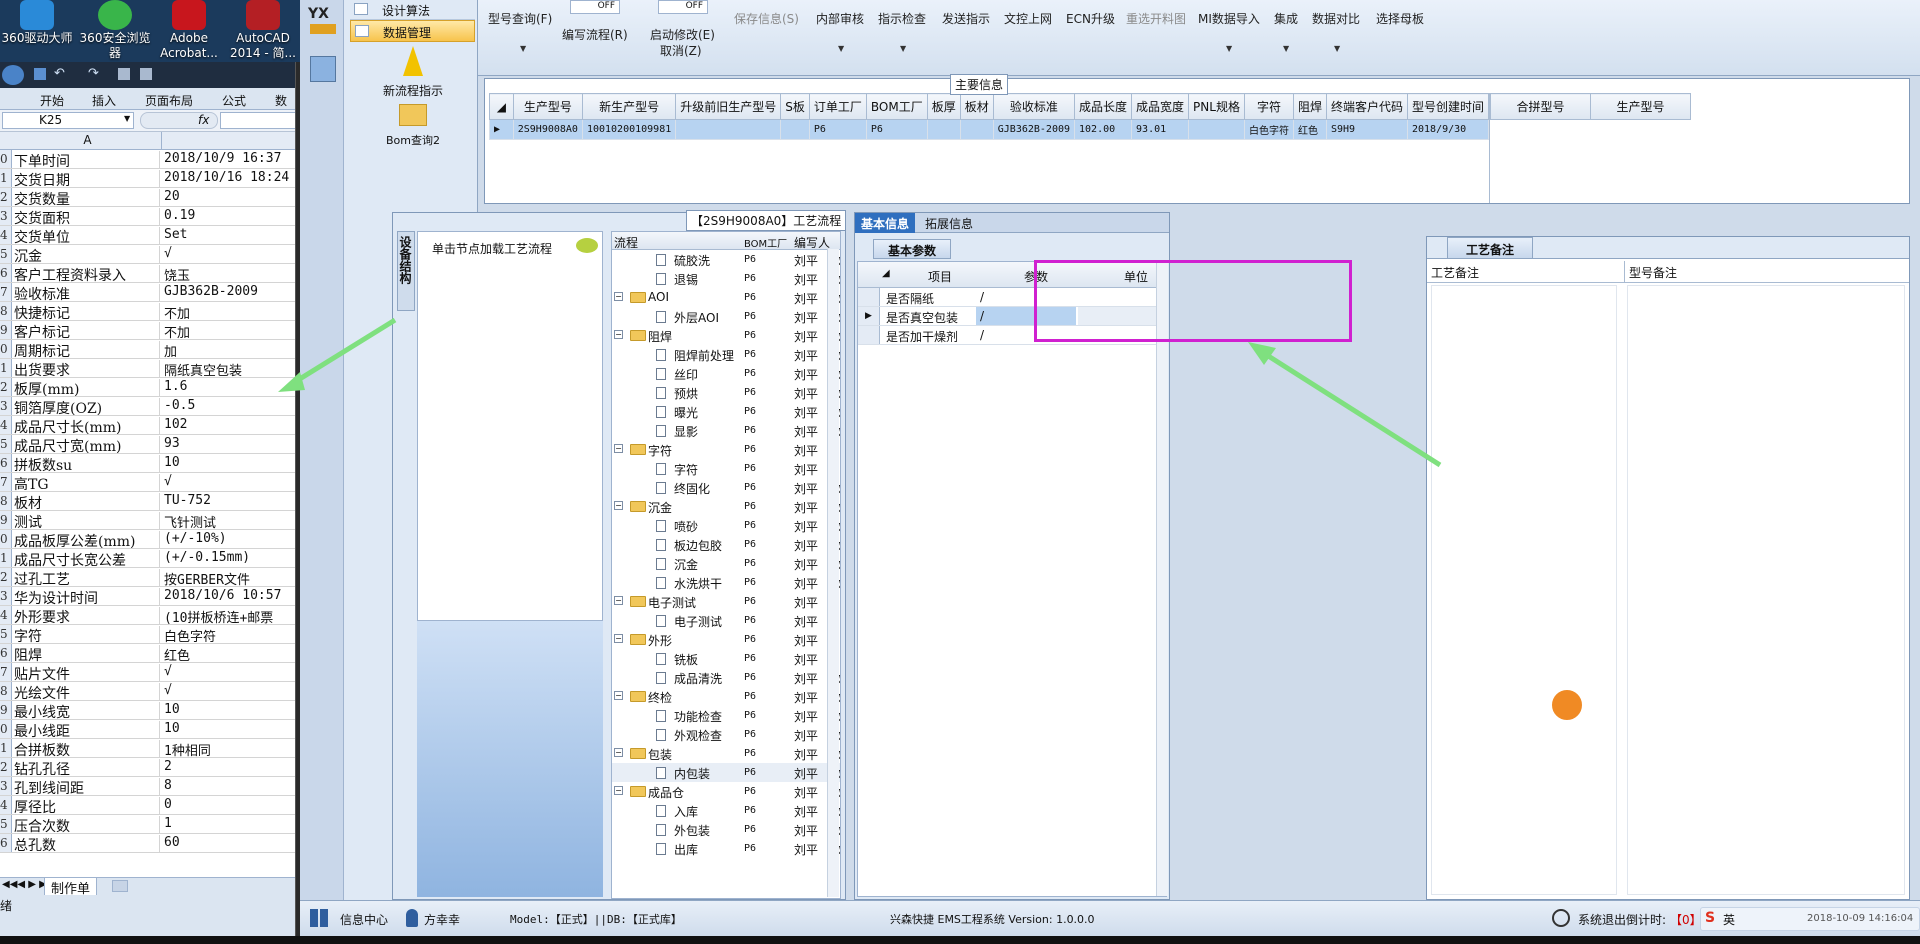 Image resolution: width=1920 pixels, height=944 pixels. Describe the element at coordinates (1860, 918) in the screenshot. I see `system-clock: 2018-10-09 14:16:04` at that location.